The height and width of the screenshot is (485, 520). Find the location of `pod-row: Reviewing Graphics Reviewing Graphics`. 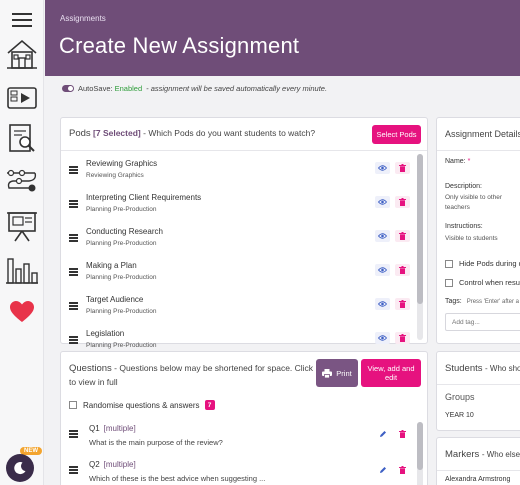

pod-row: Reviewing Graphics Reviewing Graphics is located at coordinates (241, 173).